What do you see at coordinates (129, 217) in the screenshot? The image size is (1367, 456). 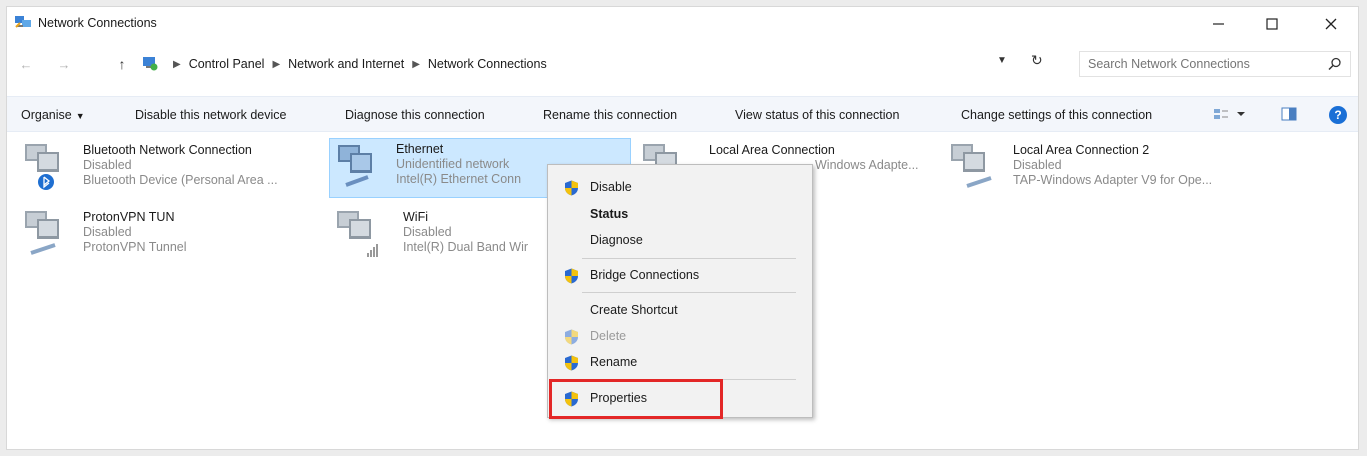 I see `connection-name: ProtonVPN TUN` at bounding box center [129, 217].